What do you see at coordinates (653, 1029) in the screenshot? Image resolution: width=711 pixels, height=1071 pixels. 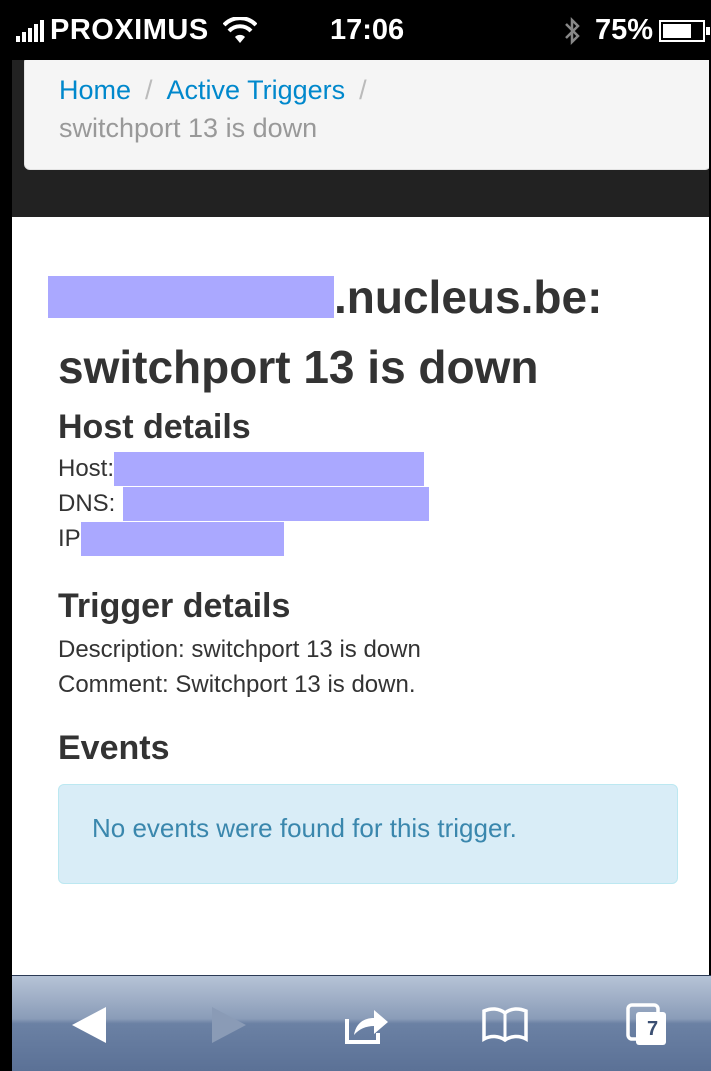 I see `tabs-count: 7` at bounding box center [653, 1029].